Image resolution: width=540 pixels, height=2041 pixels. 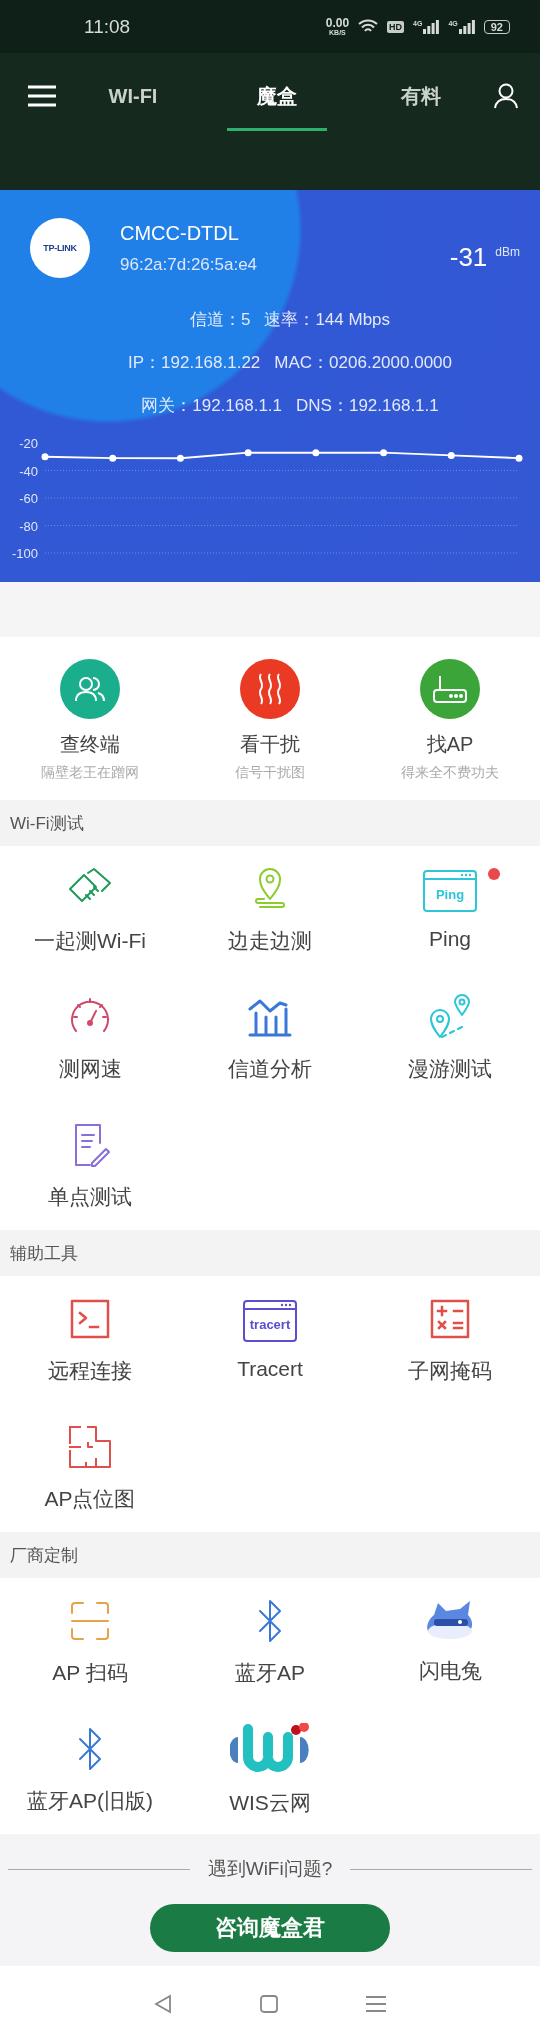 I want to click on tool-label: 蓝牙AP(旧版), so click(x=90, y=1801).